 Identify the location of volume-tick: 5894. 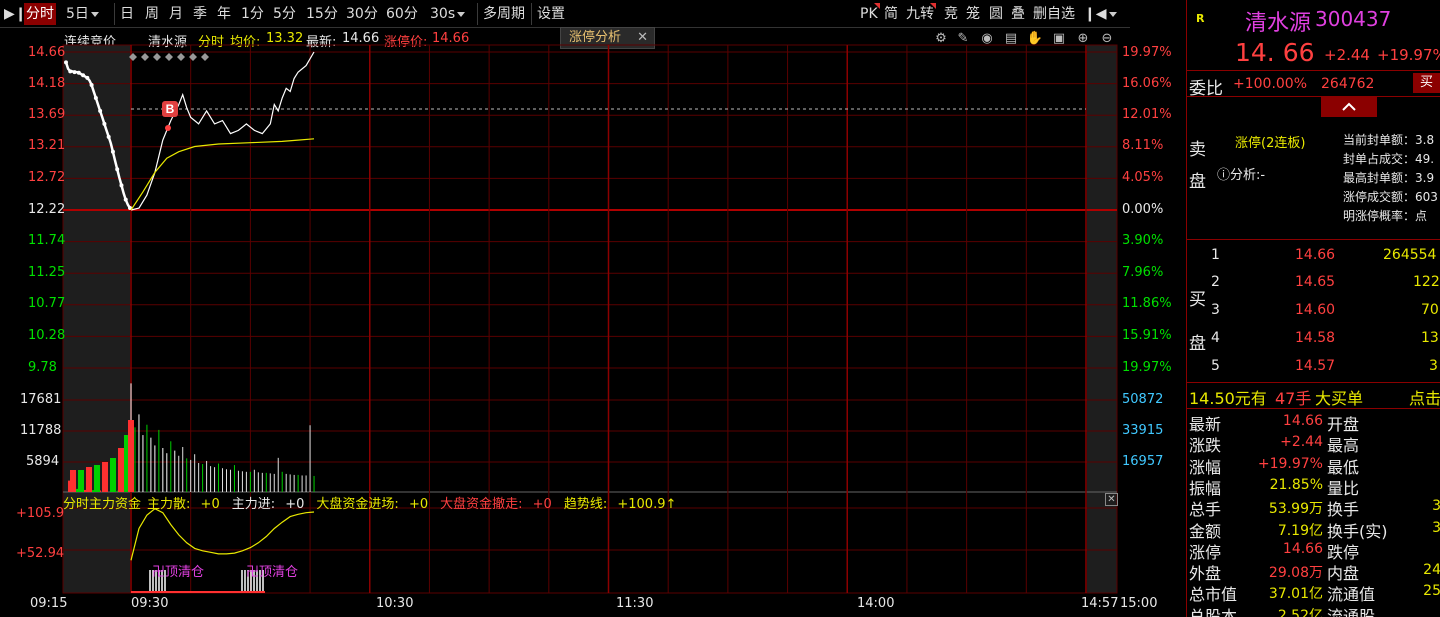
(43, 461).